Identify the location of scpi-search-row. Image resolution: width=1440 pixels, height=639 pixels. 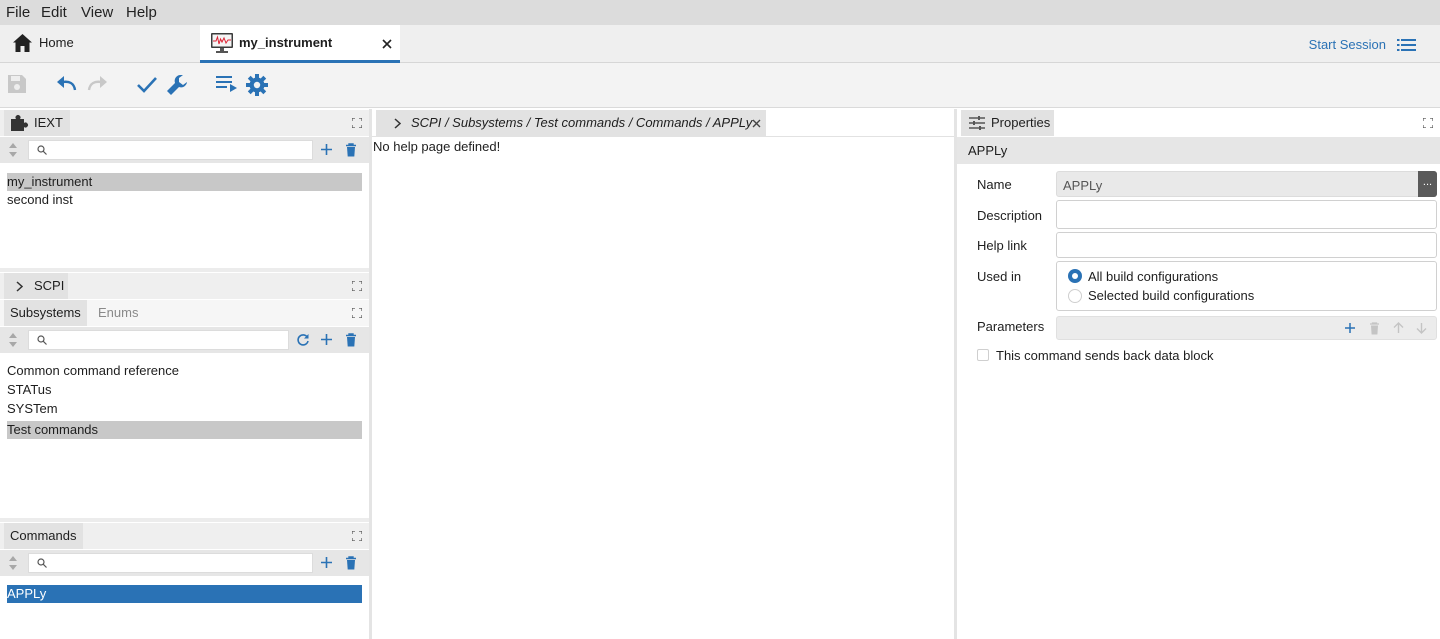
(185, 340).